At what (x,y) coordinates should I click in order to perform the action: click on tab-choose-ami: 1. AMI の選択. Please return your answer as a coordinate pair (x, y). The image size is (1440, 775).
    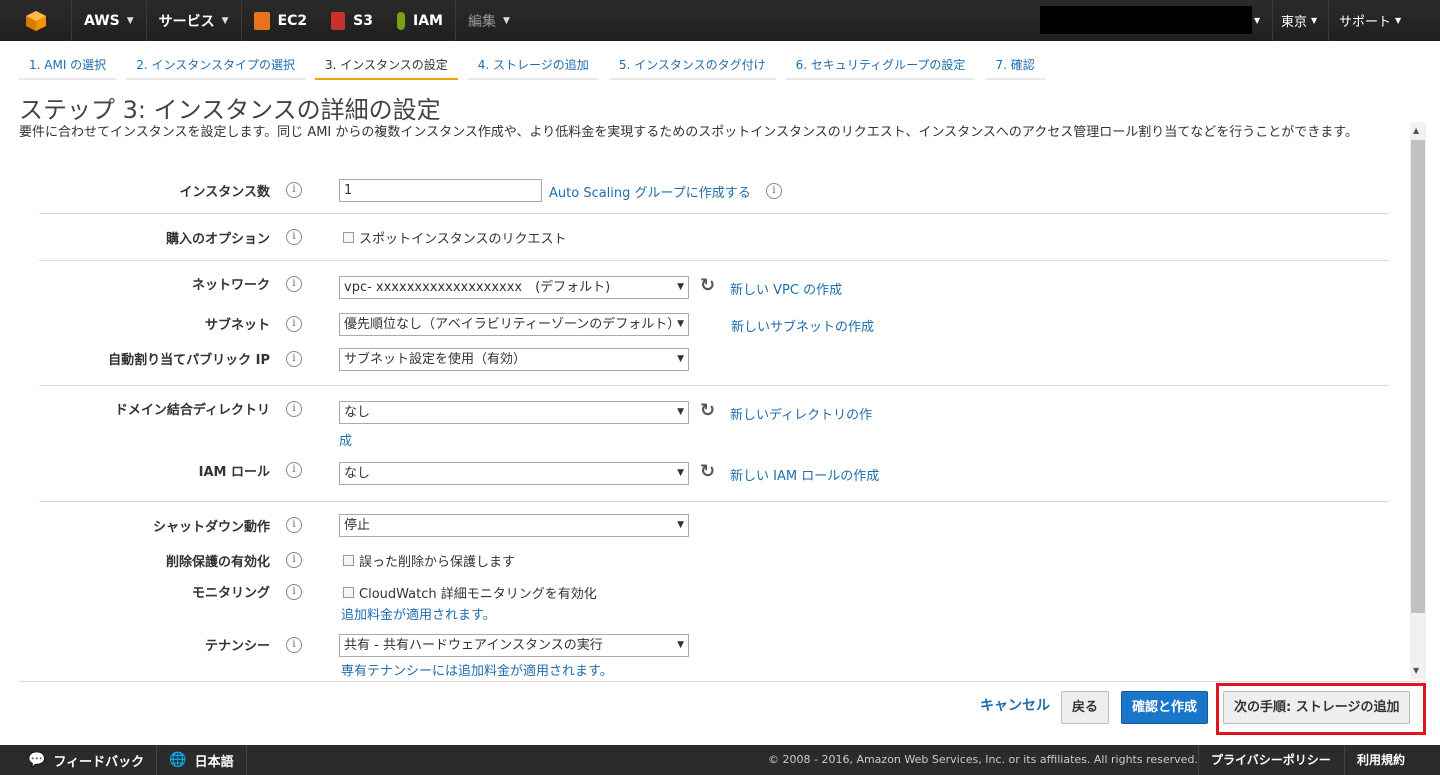
    Looking at the image, I should click on (68, 65).